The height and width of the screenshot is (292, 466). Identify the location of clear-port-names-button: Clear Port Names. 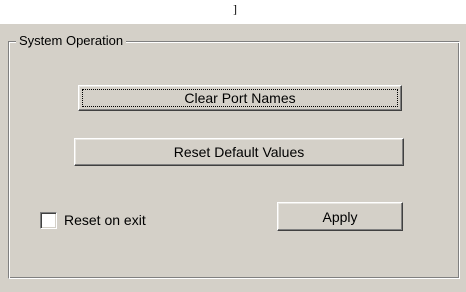
(240, 98).